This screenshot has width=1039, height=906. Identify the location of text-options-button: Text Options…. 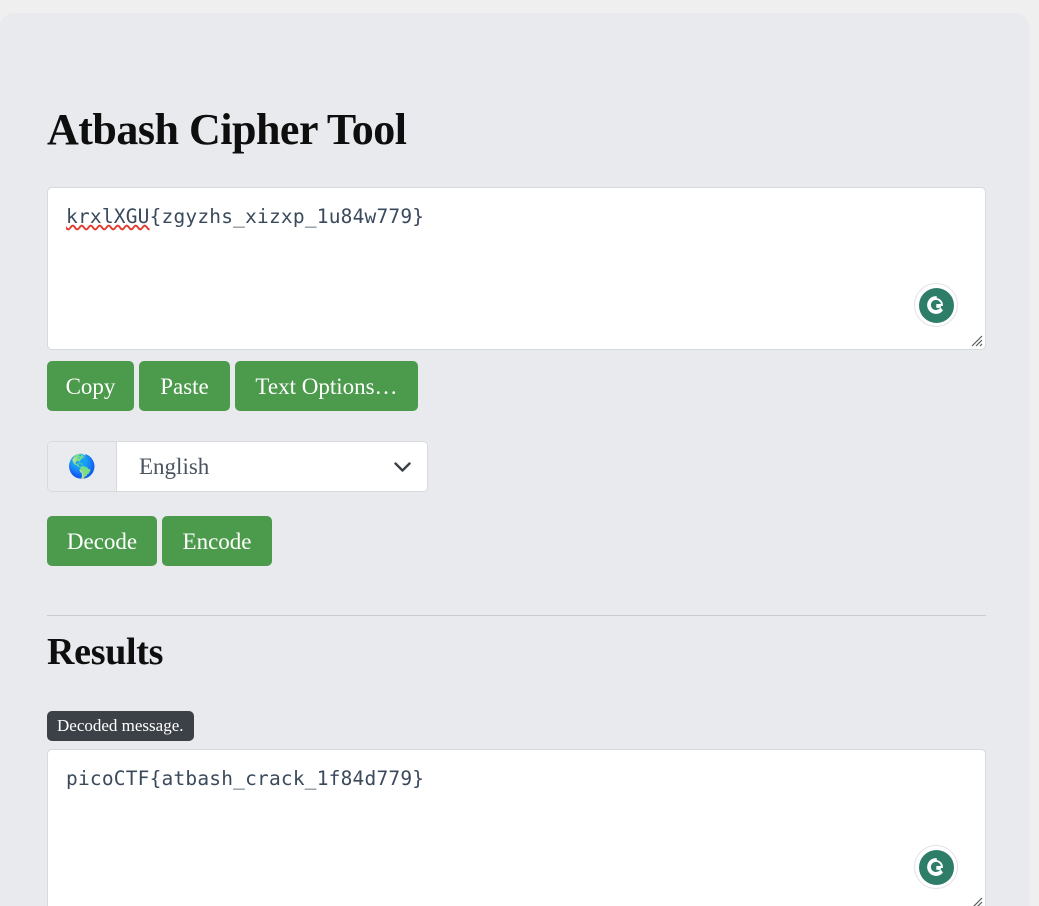
(326, 386).